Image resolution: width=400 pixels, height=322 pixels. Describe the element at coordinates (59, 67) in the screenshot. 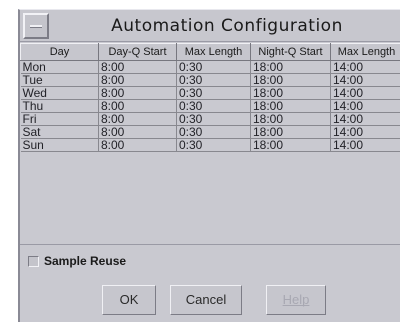

I see `cell-day: Mon` at that location.